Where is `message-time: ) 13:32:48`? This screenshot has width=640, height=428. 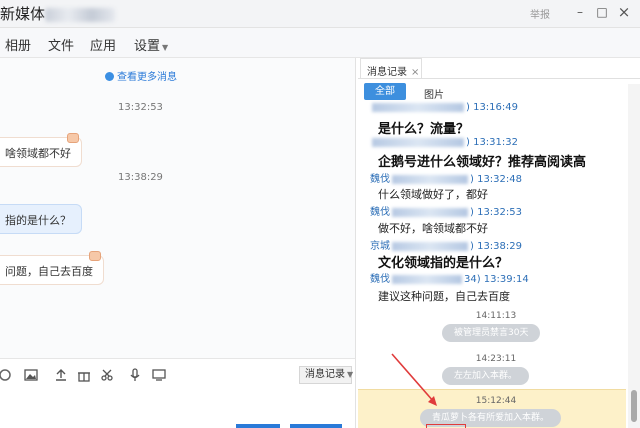 message-time: ) 13:32:48 is located at coordinates (496, 179).